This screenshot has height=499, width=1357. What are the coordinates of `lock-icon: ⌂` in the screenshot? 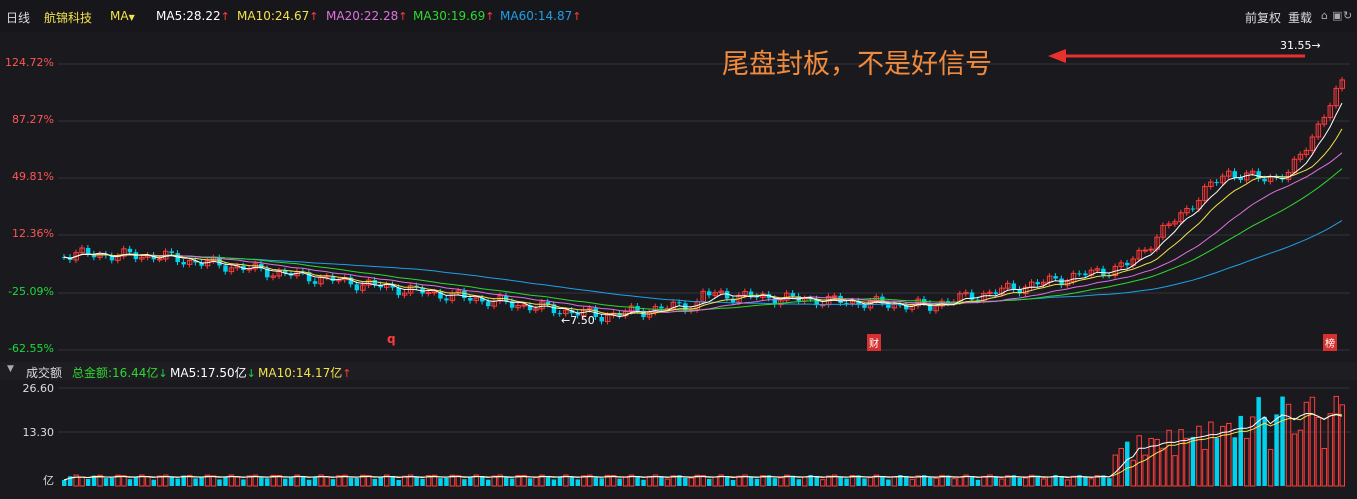 It's located at (1324, 15).